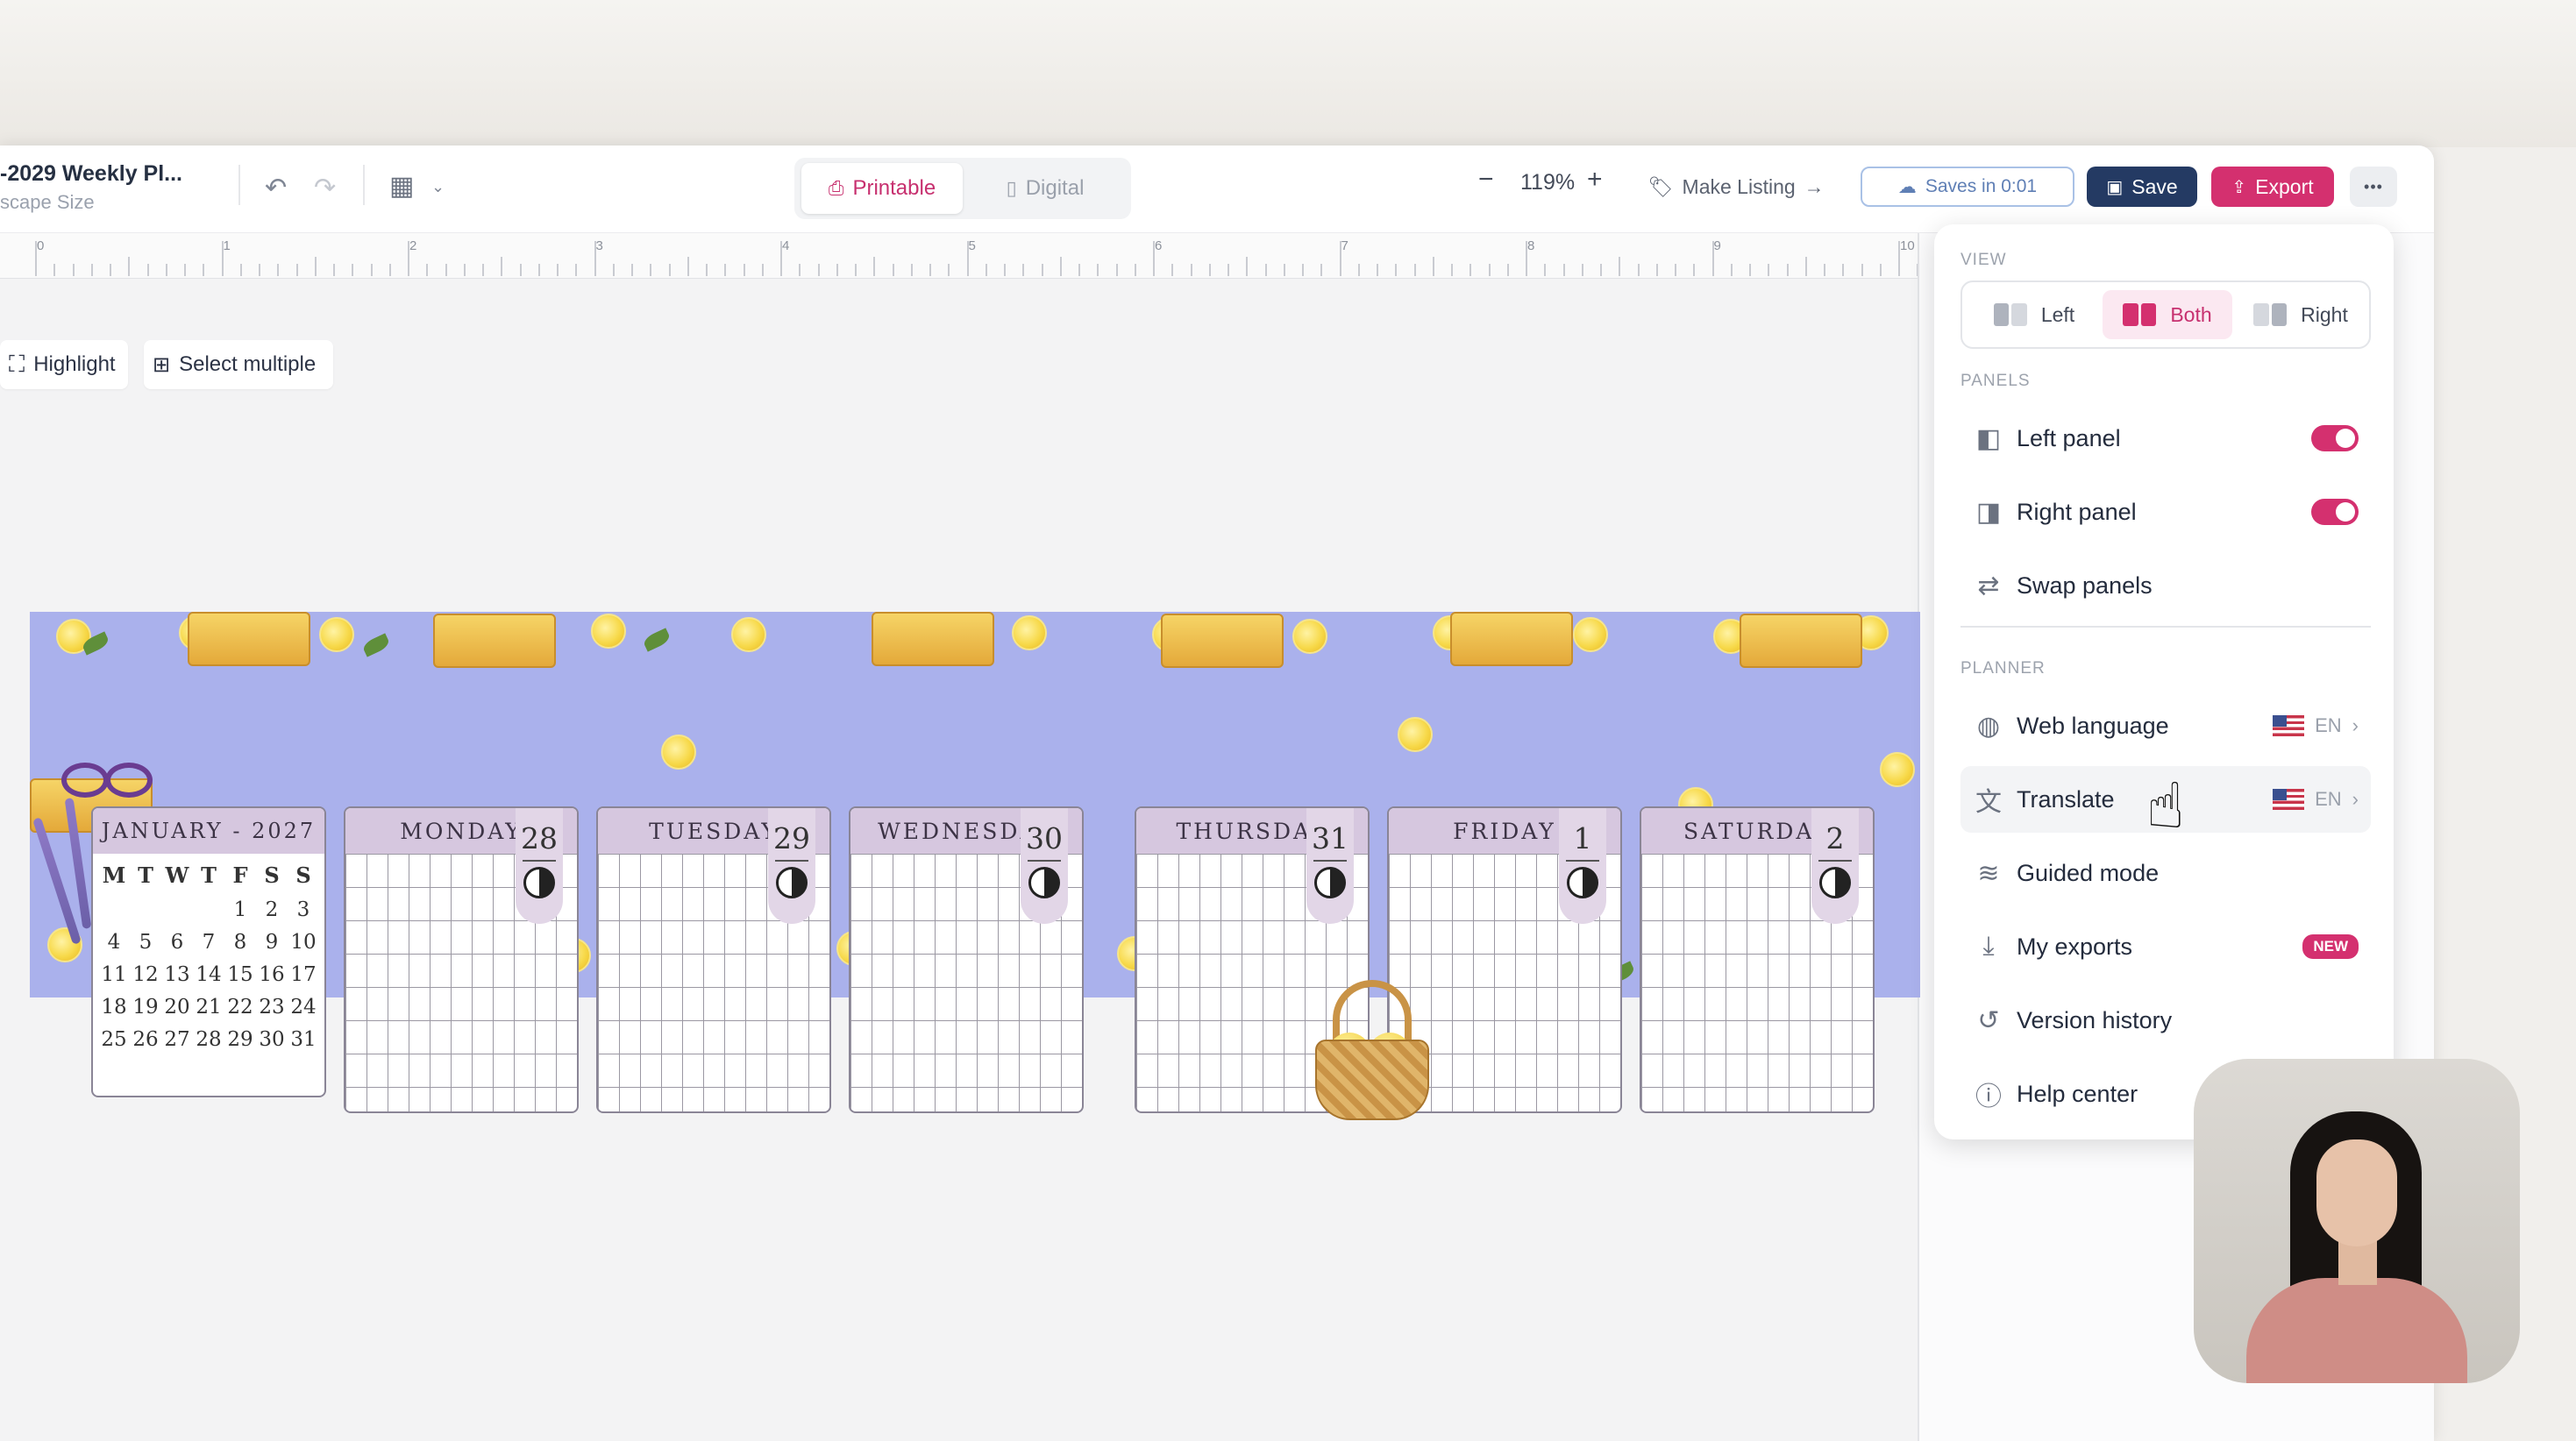  I want to click on calendar-day: 23, so click(272, 1007).